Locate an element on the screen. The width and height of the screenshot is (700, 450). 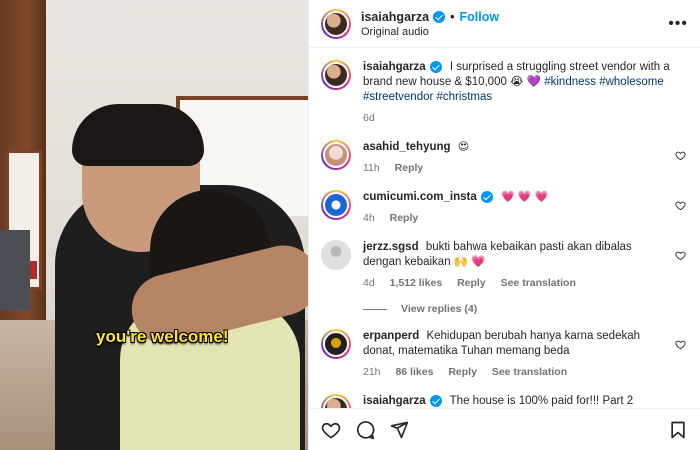
view-replies-button: View replies (4) is located at coordinates (525, 309).